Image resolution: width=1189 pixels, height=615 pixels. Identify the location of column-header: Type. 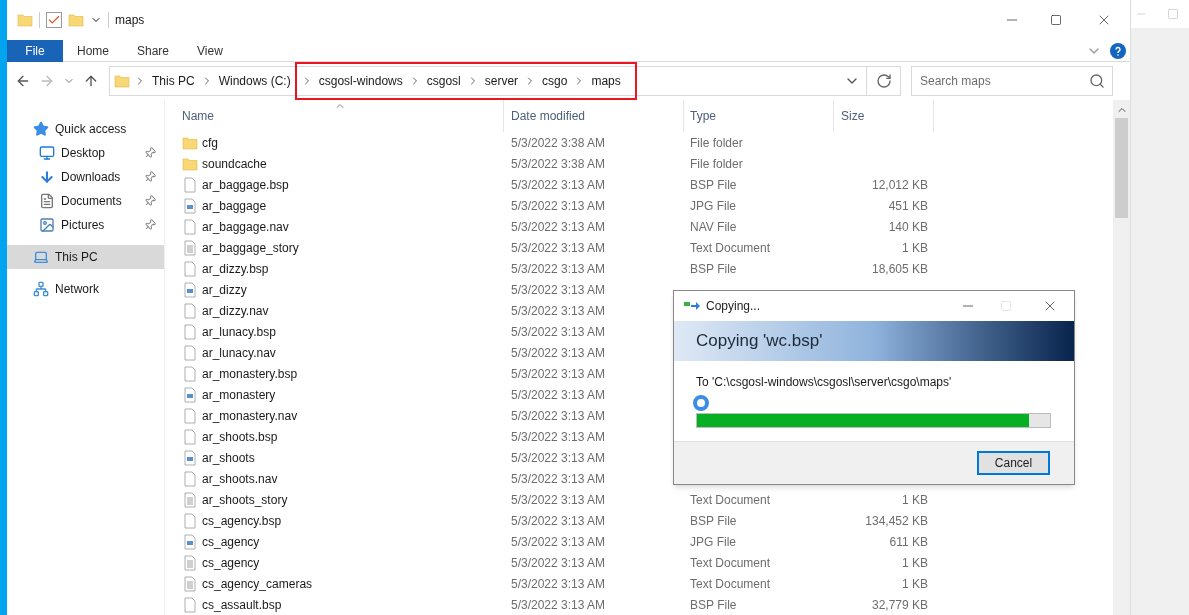
(759, 116).